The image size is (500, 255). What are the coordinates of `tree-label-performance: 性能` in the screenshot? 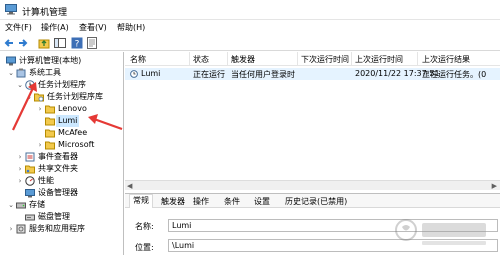 It's located at (46, 180).